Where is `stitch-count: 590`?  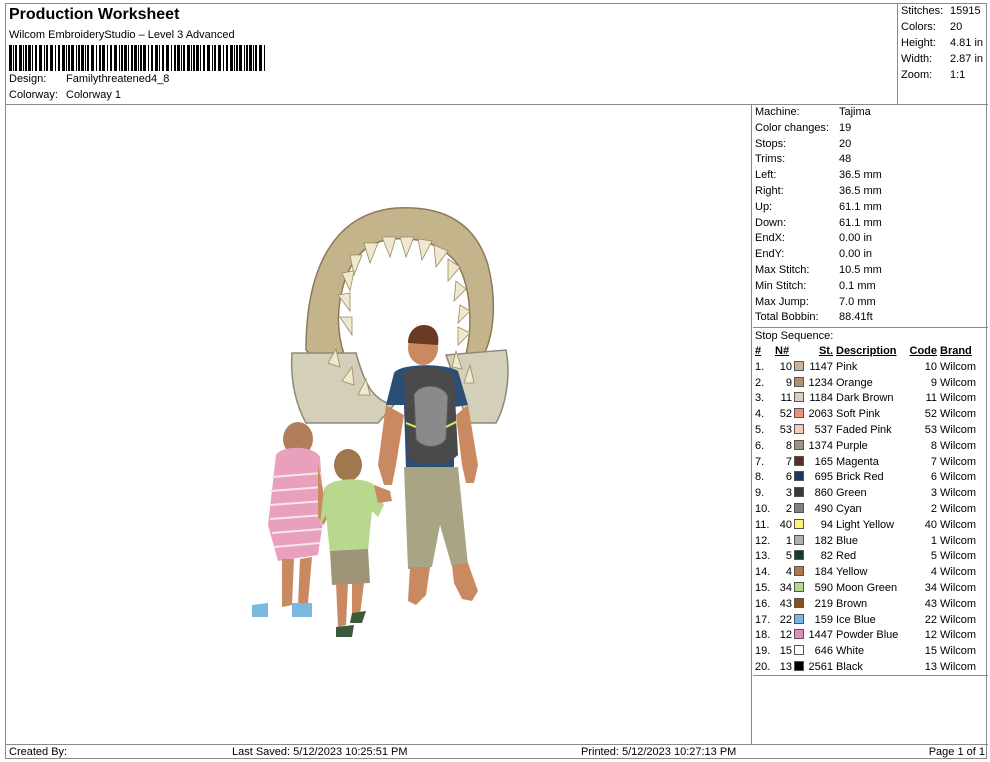 stitch-count: 590 is located at coordinates (823, 588).